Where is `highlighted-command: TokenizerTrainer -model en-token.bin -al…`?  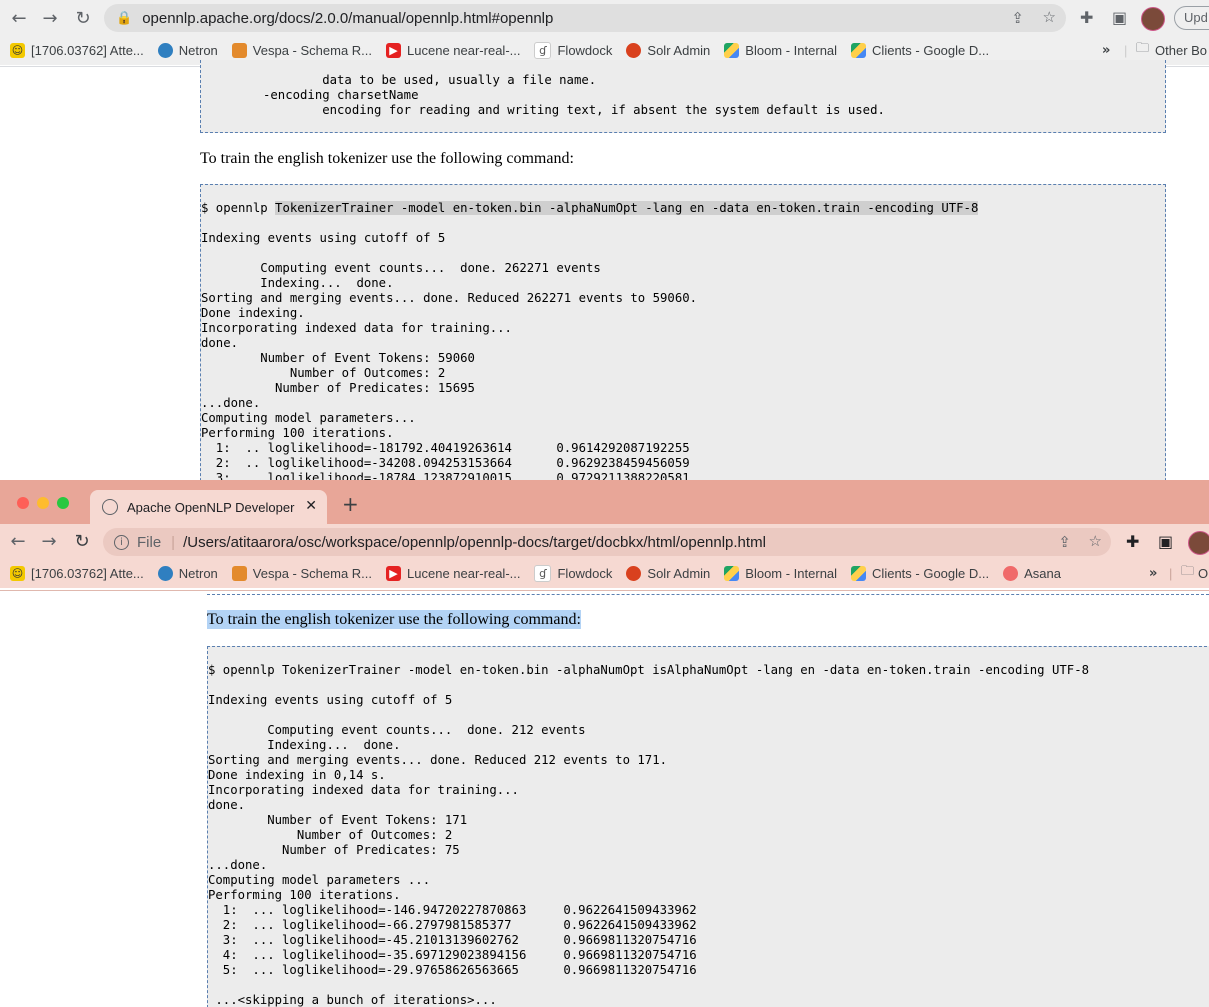 highlighted-command: TokenizerTrainer -model en-token.bin -al… is located at coordinates (627, 208).